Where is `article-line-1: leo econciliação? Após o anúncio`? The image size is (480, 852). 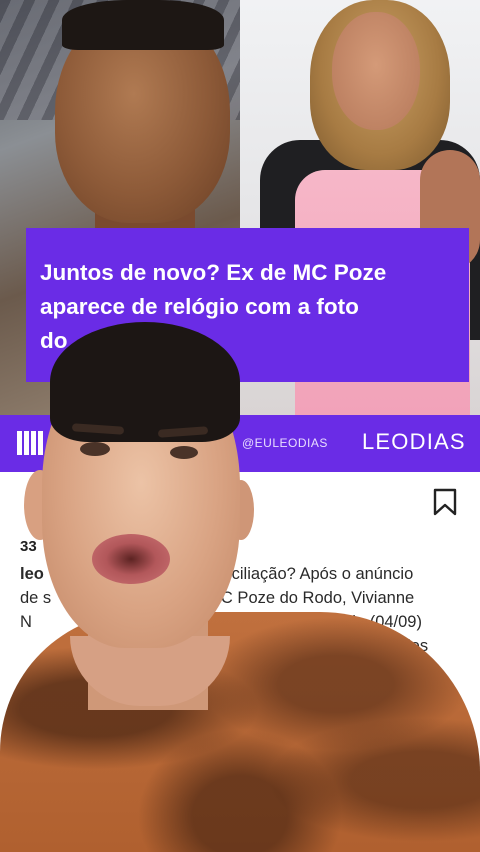 article-line-1: leo econciliação? Após o anúncio is located at coordinates (217, 574).